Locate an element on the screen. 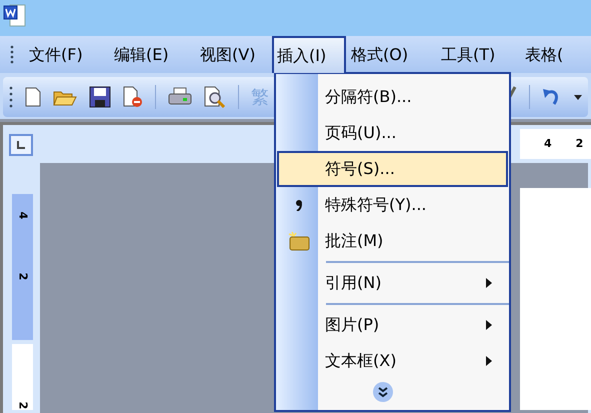 Image resolution: width=591 pixels, height=413 pixels. menu-item: 文件(F) is located at coordinates (66, 54).